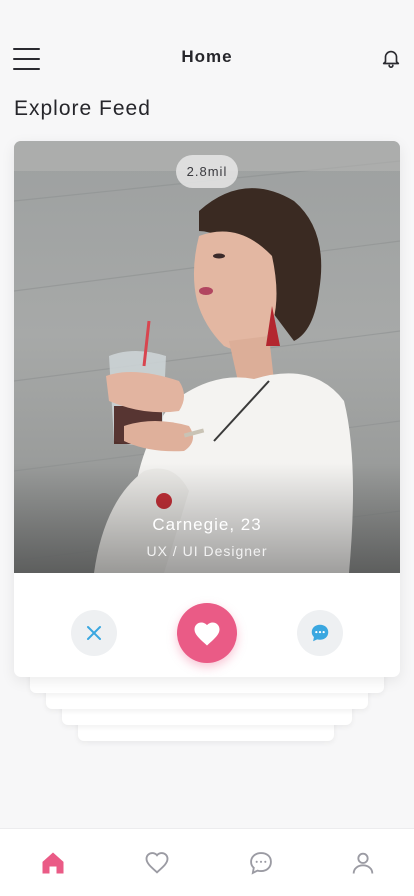  I want to click on home-icon, so click(53, 863).